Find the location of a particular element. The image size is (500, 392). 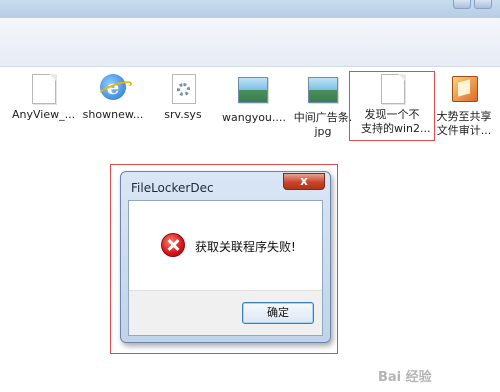

minimize-button is located at coordinates (462, 4).